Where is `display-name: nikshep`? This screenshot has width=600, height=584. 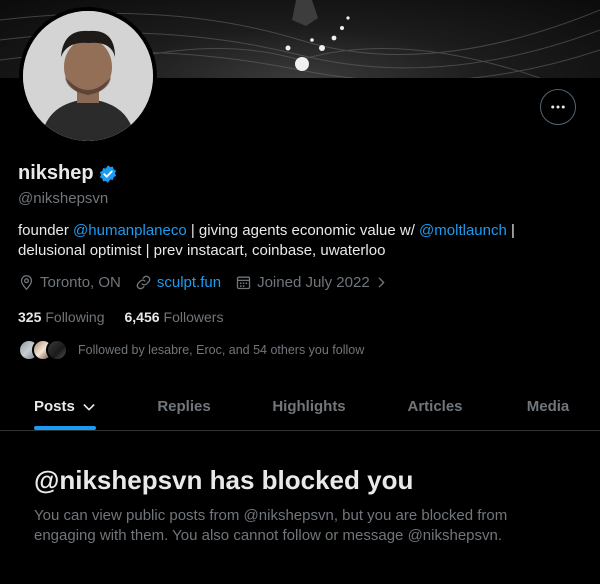 display-name: nikshep is located at coordinates (56, 173).